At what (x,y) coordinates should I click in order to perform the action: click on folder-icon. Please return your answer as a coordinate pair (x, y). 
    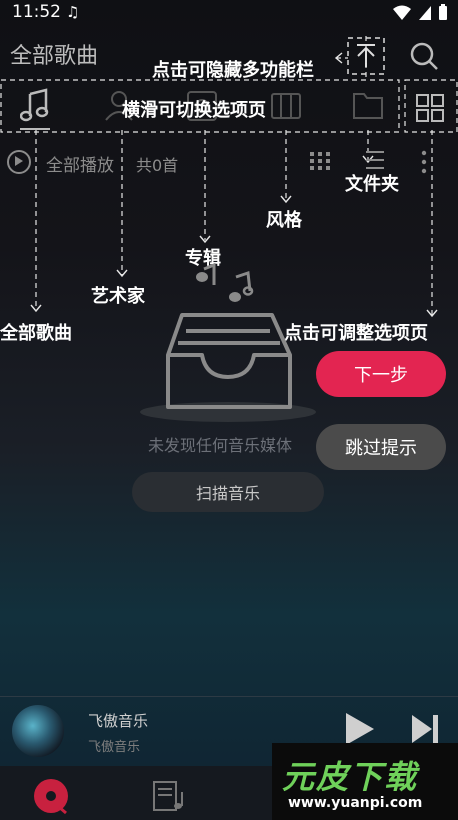
    Looking at the image, I should click on (368, 106).